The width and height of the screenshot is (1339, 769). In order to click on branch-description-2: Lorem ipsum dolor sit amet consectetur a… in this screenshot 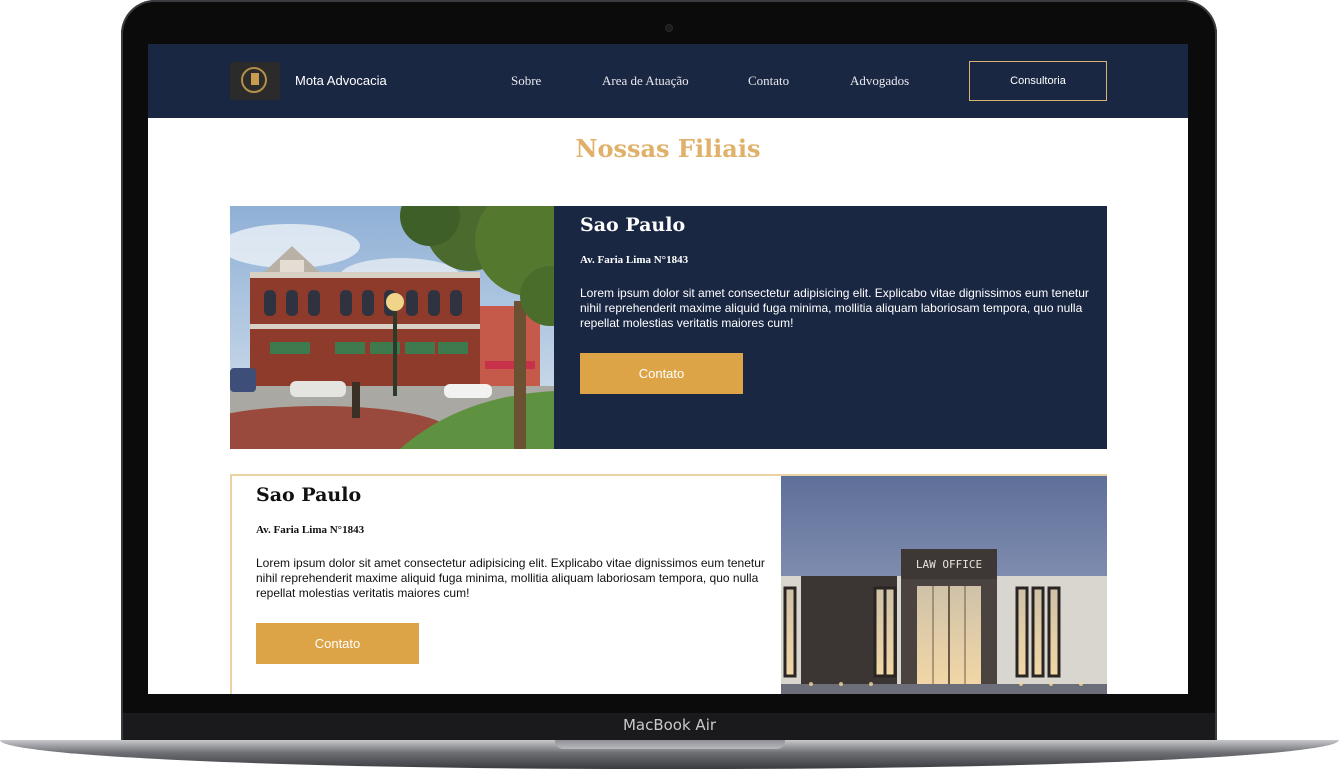, I will do `click(510, 578)`.